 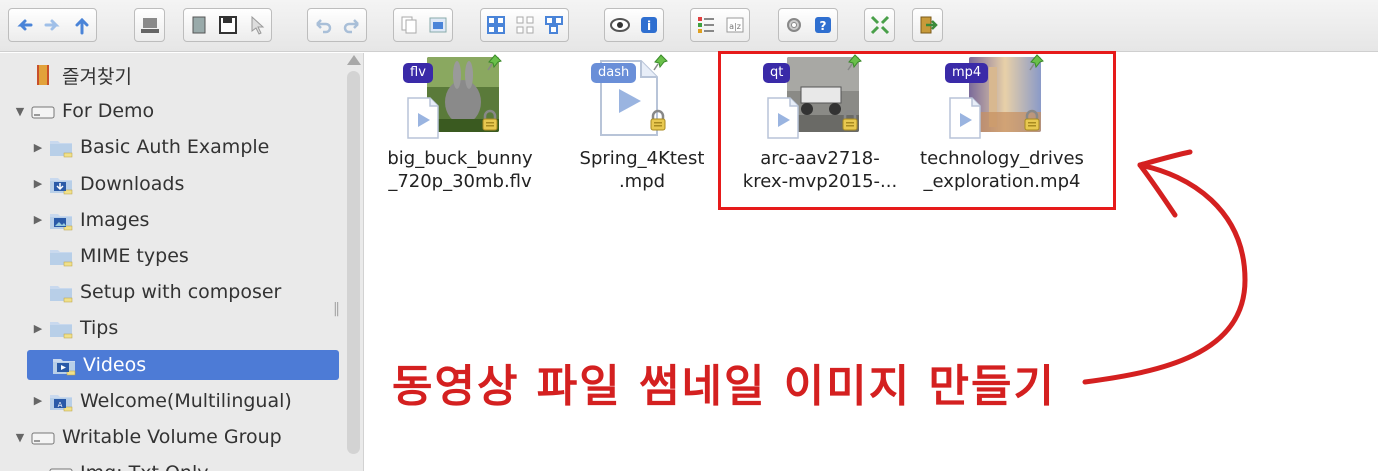 I want to click on images-folder-icon, so click(x=61, y=222).